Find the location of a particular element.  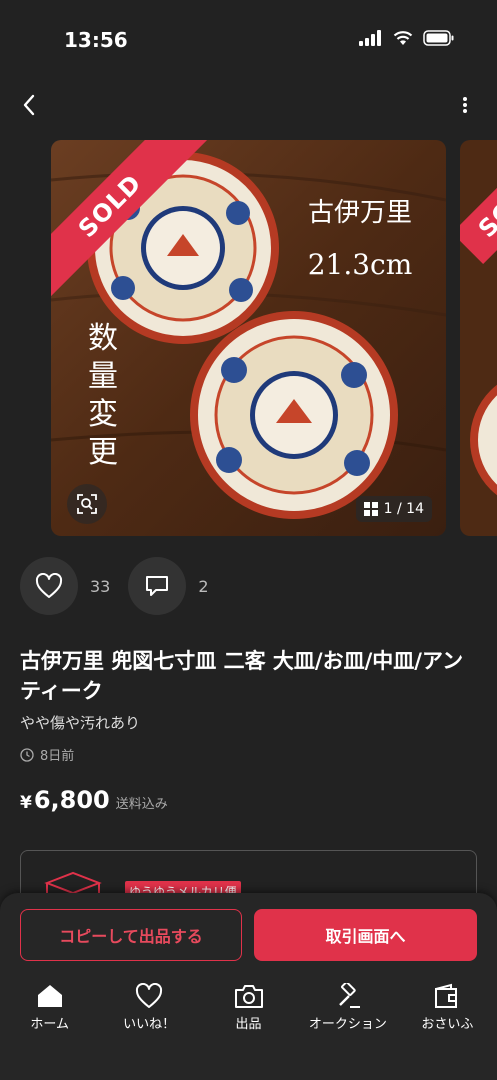

tab-auction-label: オークション is located at coordinates (347, 1024).